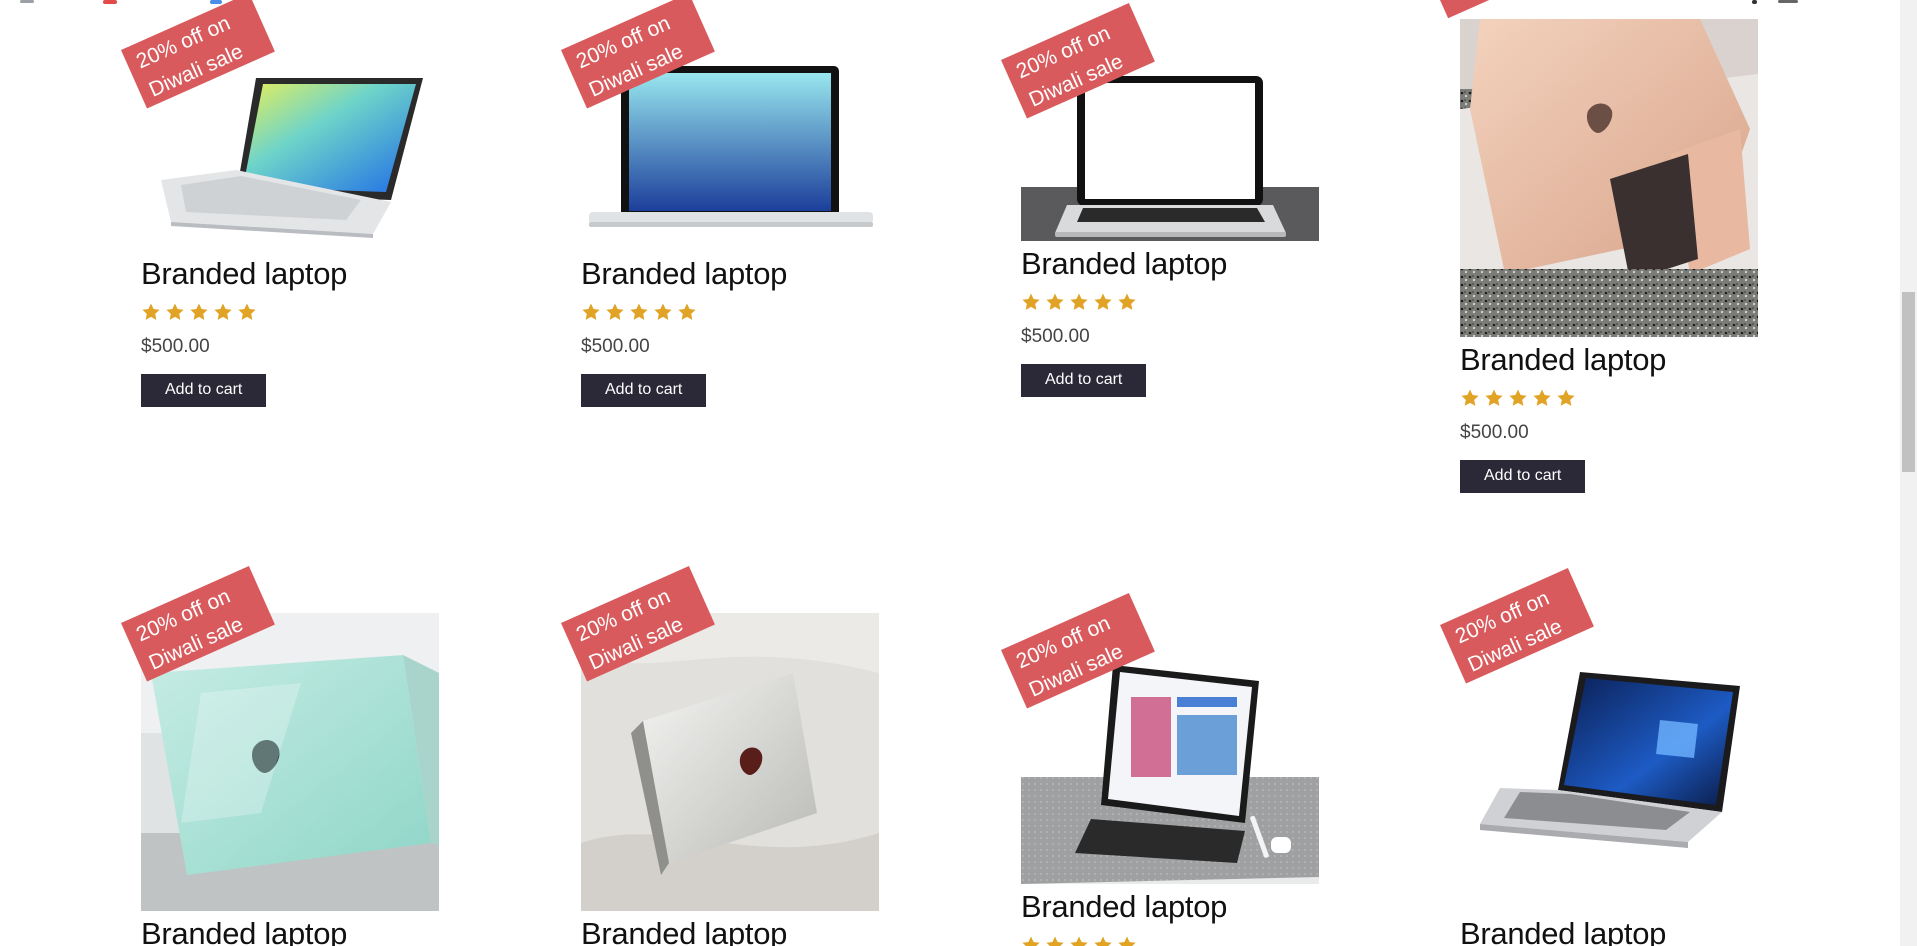 Image resolution: width=1917 pixels, height=946 pixels. What do you see at coordinates (1610, 760) in the screenshot?
I see `asus-windows-laptop-icon` at bounding box center [1610, 760].